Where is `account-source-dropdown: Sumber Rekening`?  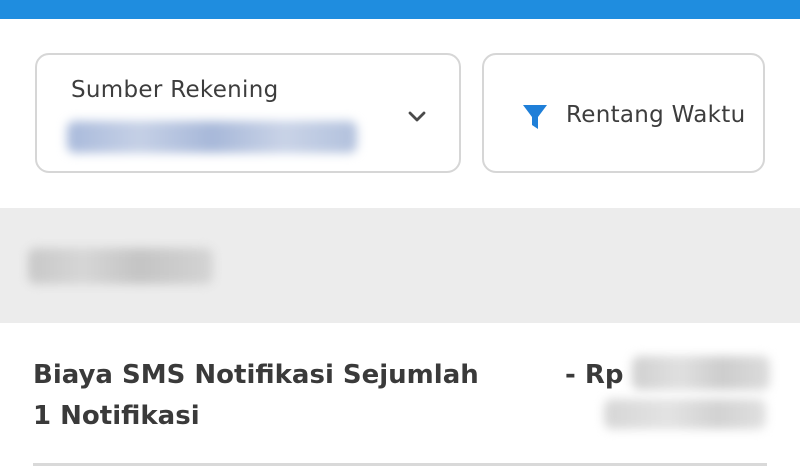 account-source-dropdown: Sumber Rekening is located at coordinates (248, 113).